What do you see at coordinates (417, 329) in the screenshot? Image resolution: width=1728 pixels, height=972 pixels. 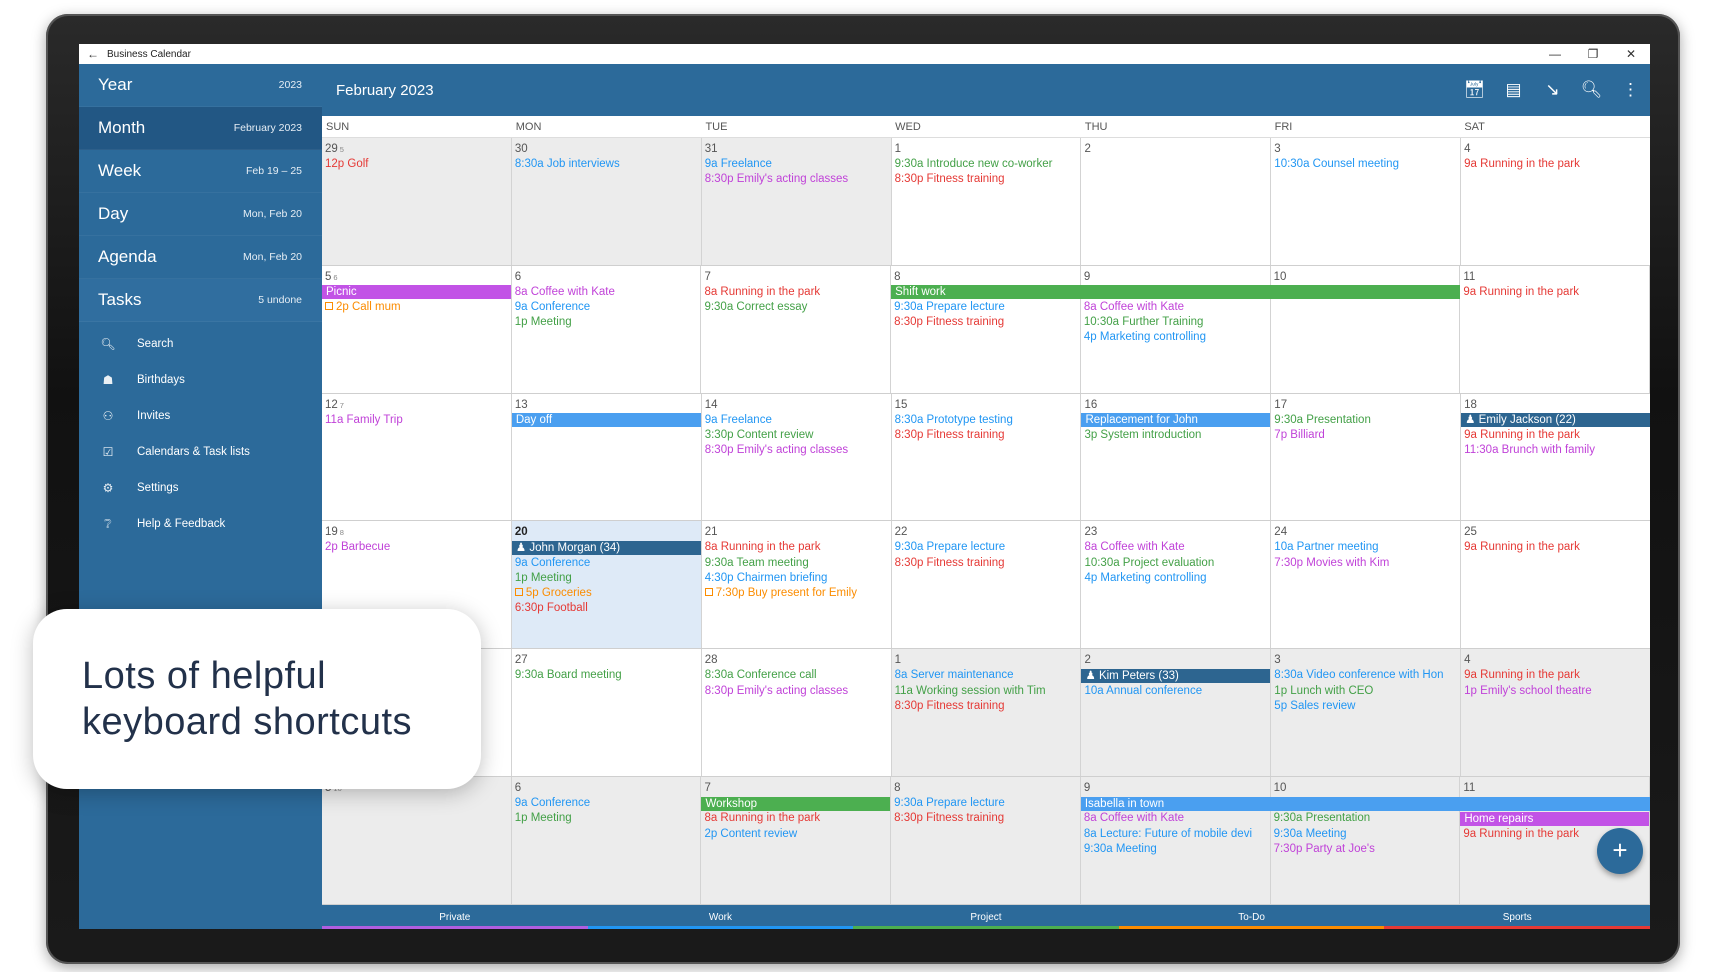 I see `day-cell: 5 6 Picnic 2p Call mum` at bounding box center [417, 329].